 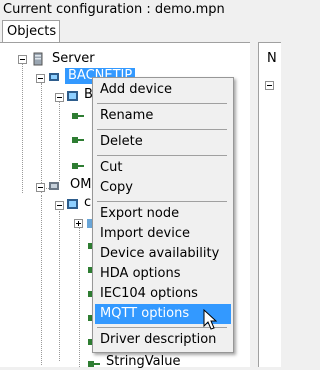 What do you see at coordinates (210, 319) in the screenshot?
I see `mouse-cursor-icon` at bounding box center [210, 319].